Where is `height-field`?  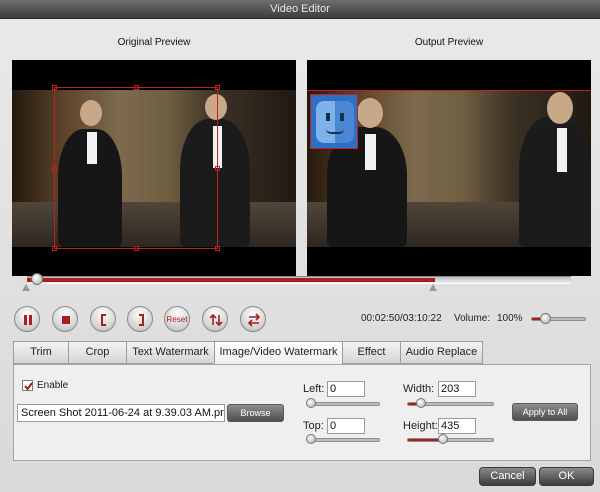 height-field is located at coordinates (457, 426).